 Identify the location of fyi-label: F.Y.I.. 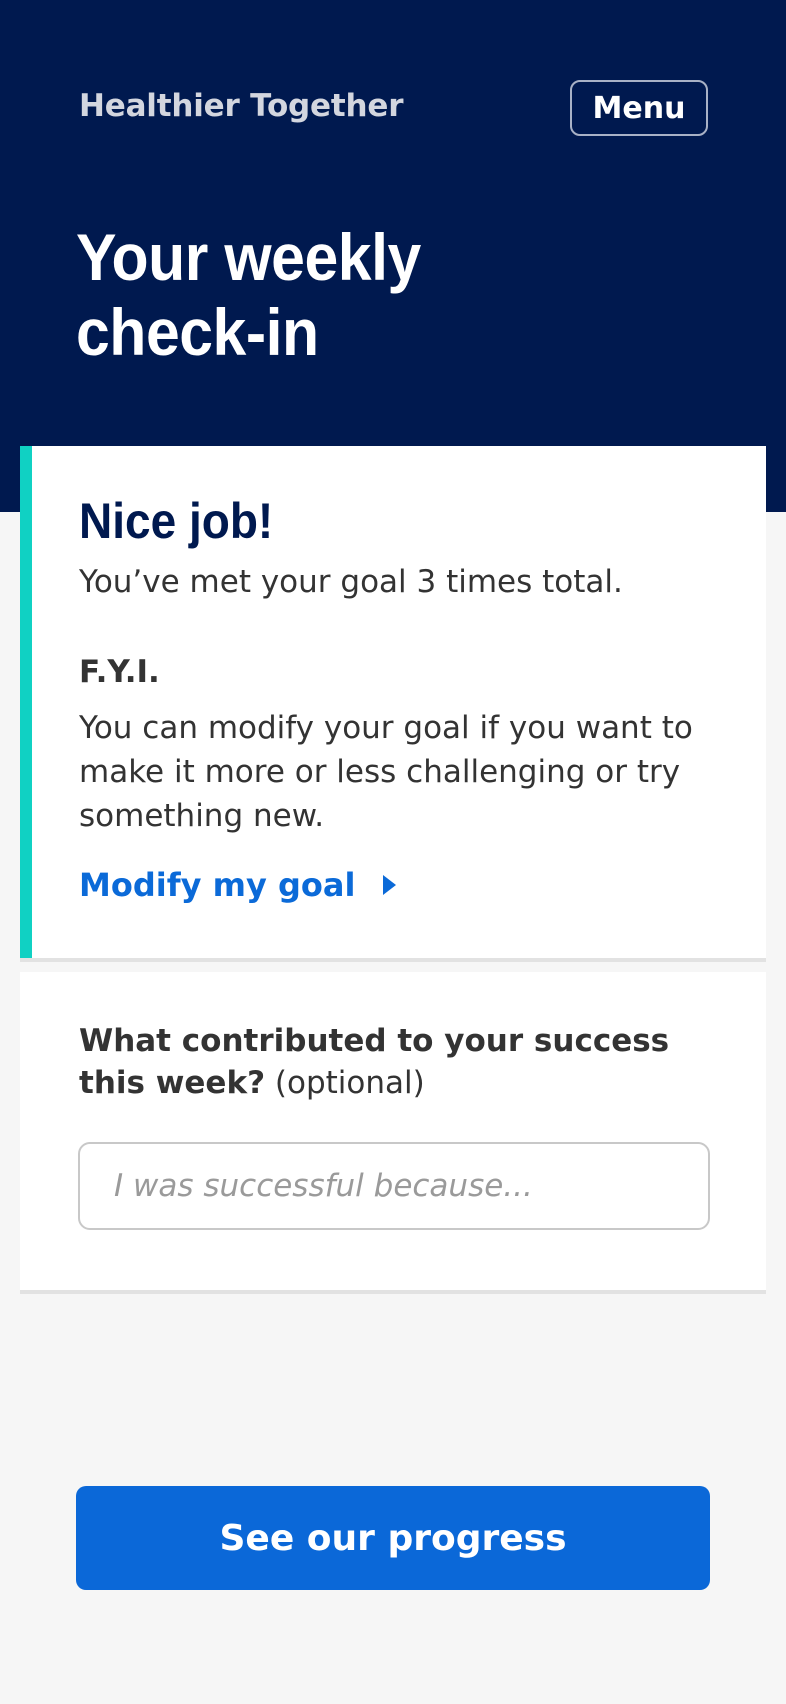
(119, 672).